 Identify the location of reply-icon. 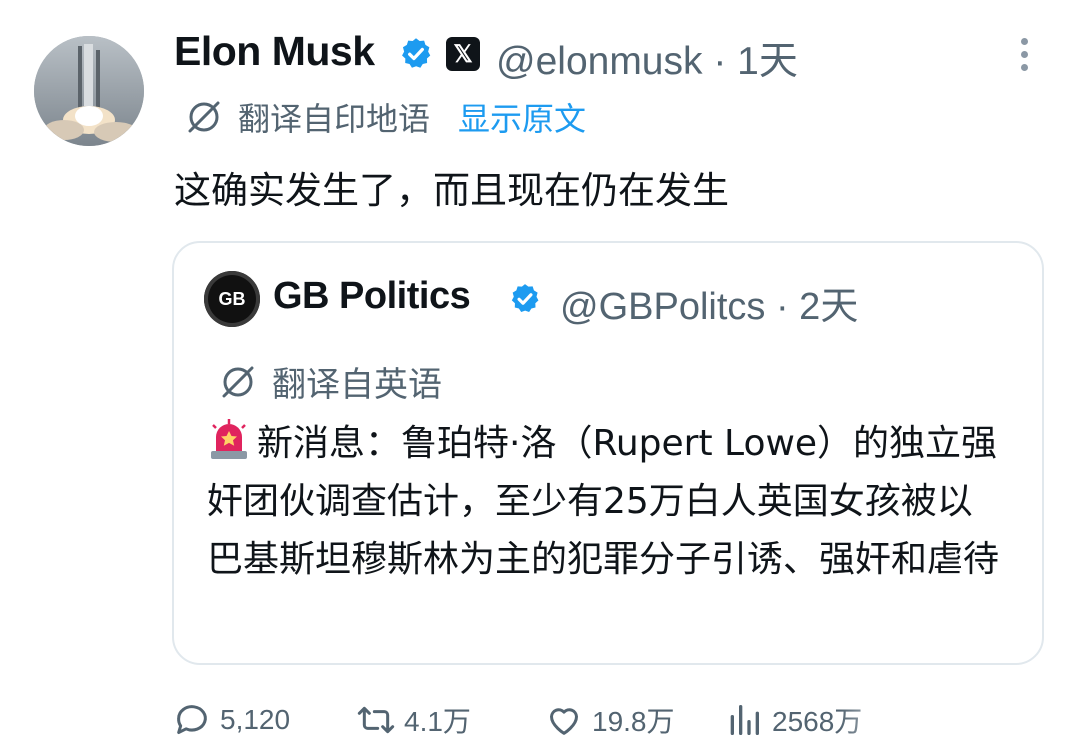
(192, 719).